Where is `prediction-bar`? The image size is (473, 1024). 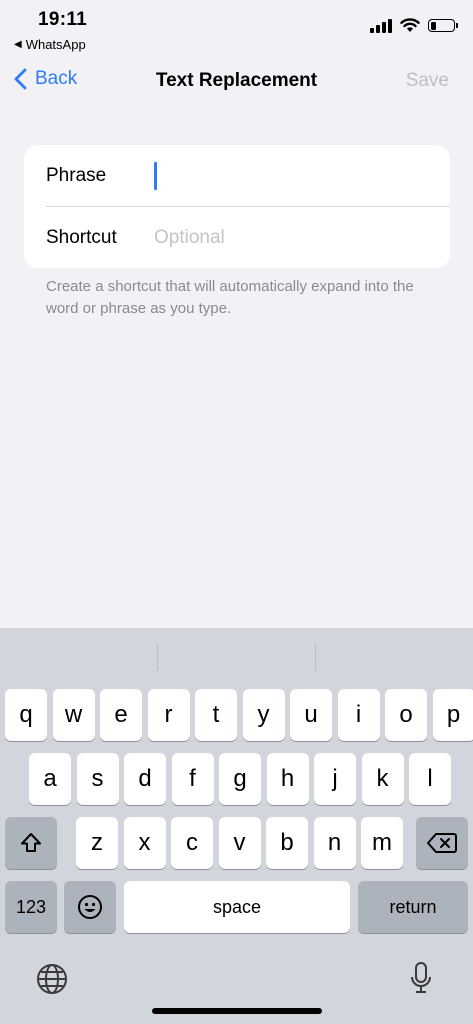 prediction-bar is located at coordinates (236, 656).